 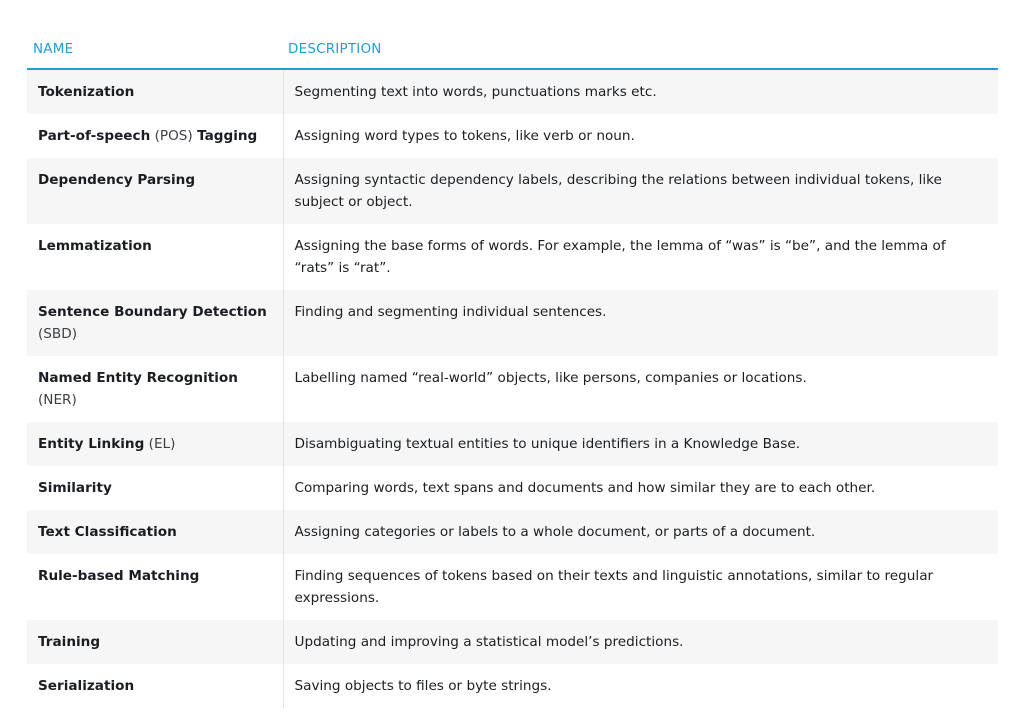 I want to click on feature-name: Entity Linking, so click(x=91, y=444).